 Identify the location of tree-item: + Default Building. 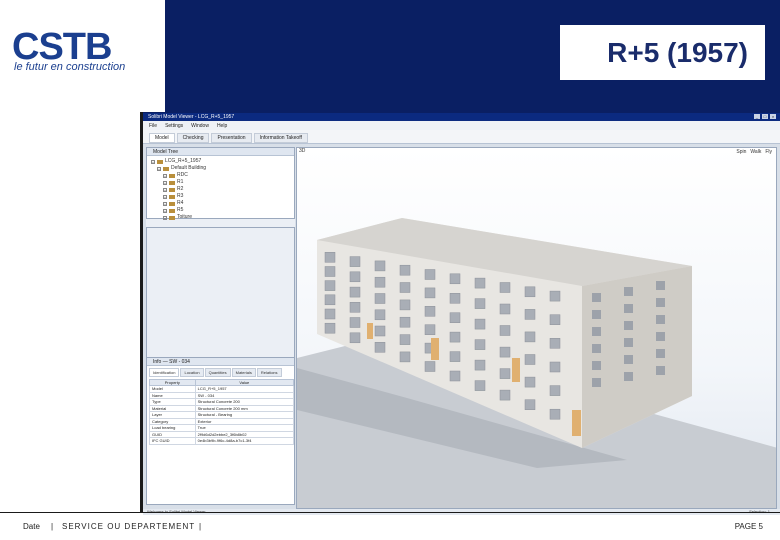
(220, 168).